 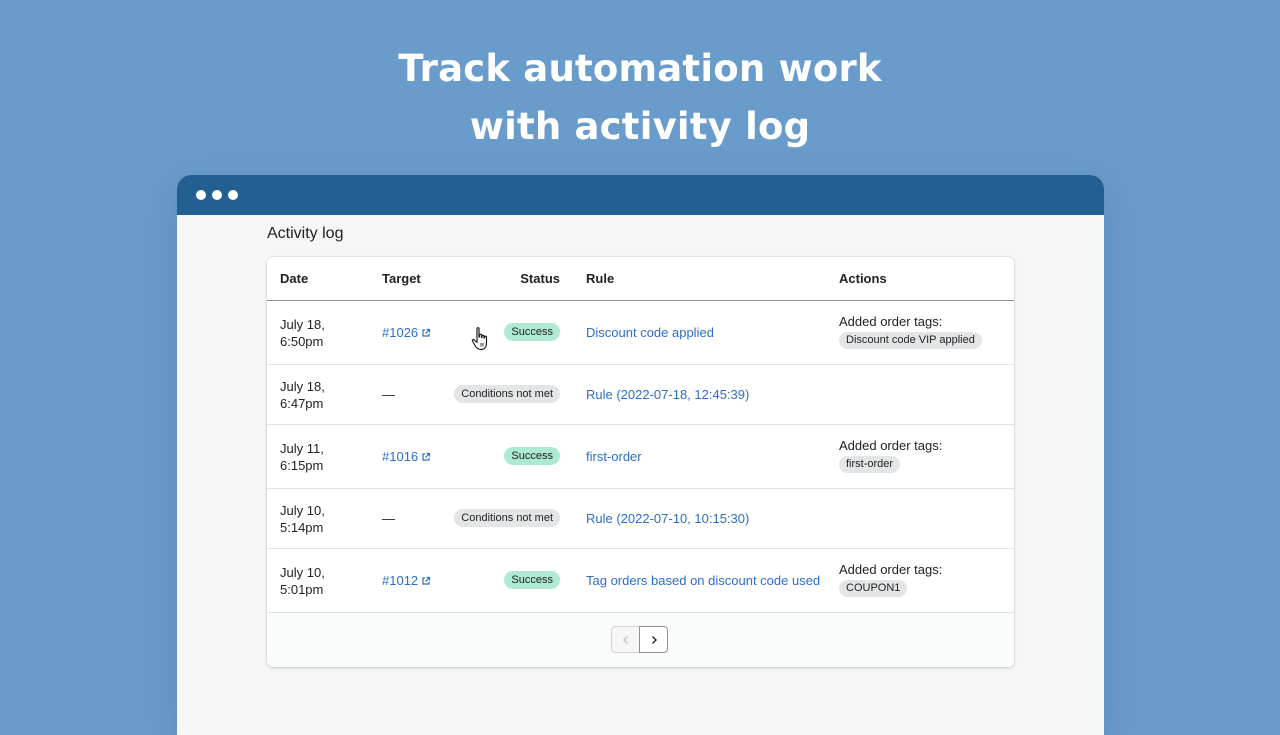 I want to click on column-header-status: Status, so click(x=540, y=278).